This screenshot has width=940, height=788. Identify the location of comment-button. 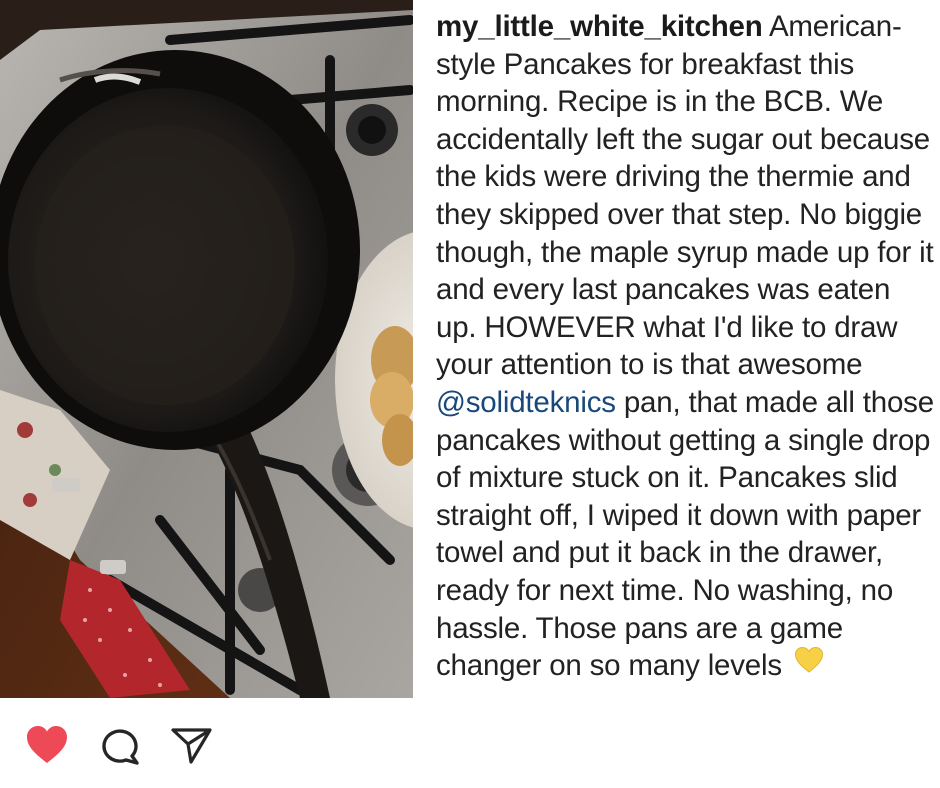
(120, 745).